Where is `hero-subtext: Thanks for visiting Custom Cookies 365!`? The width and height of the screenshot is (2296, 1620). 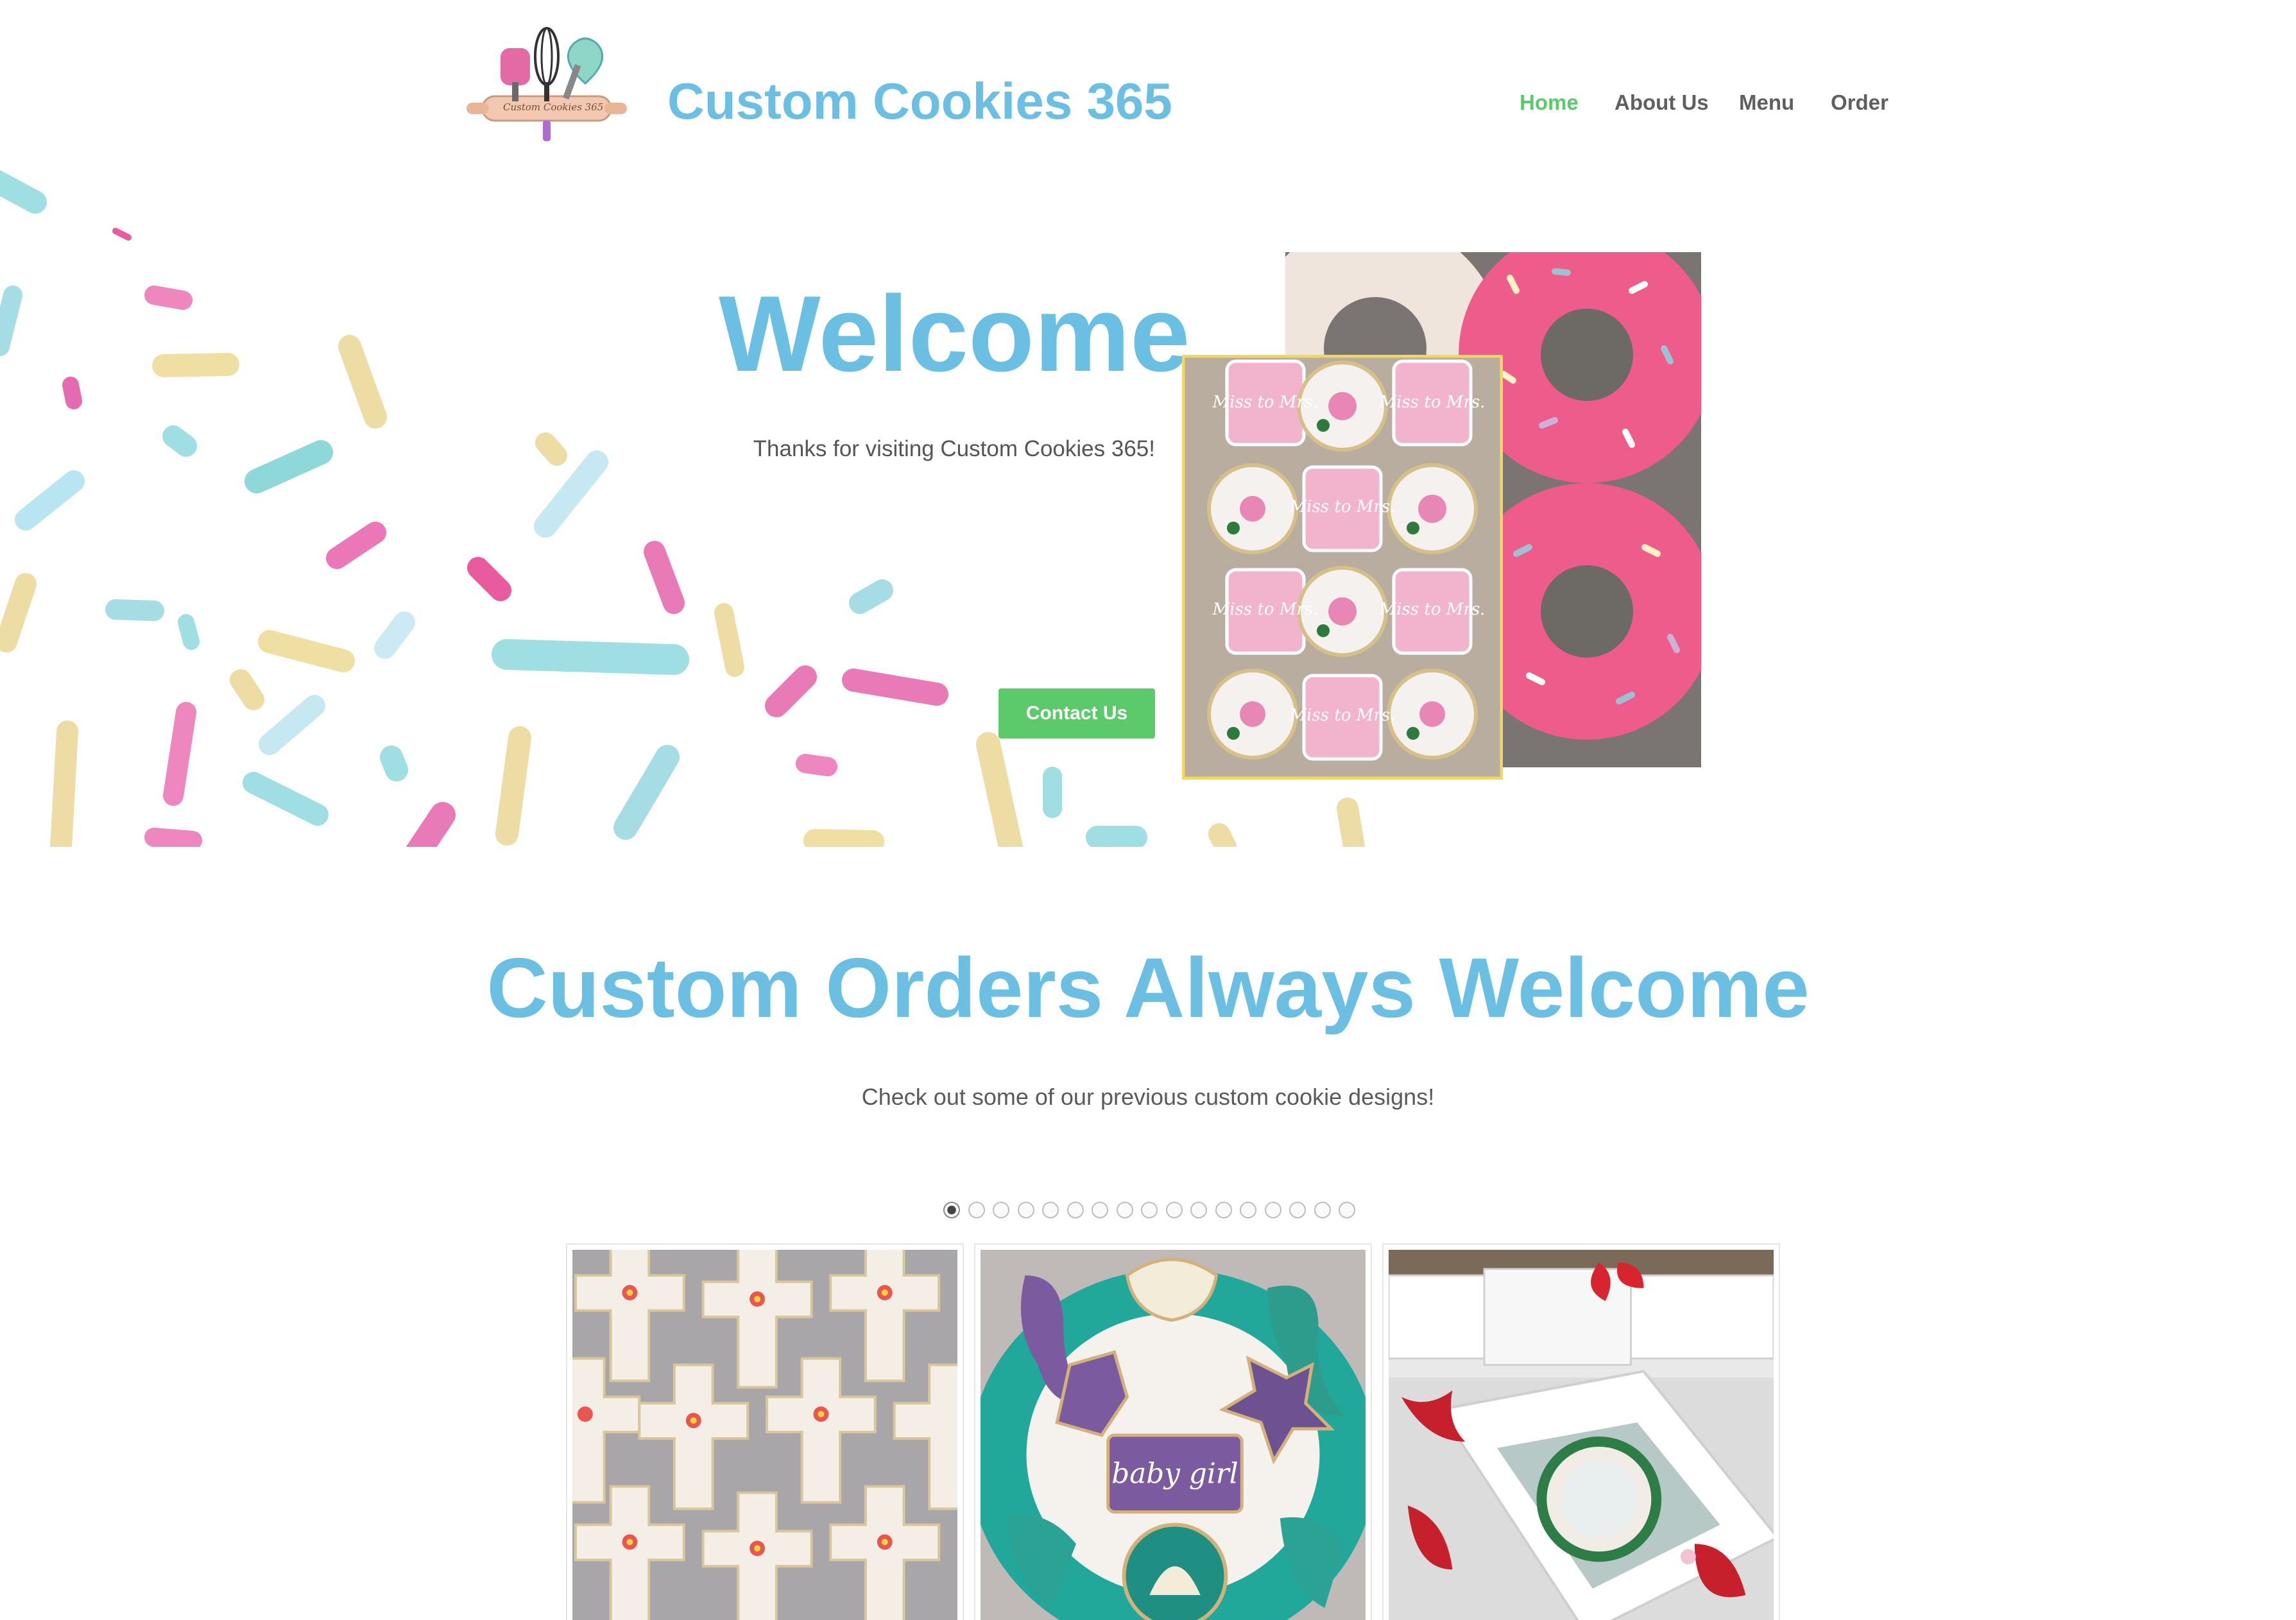 hero-subtext: Thanks for visiting Custom Cookies 365! is located at coordinates (954, 449).